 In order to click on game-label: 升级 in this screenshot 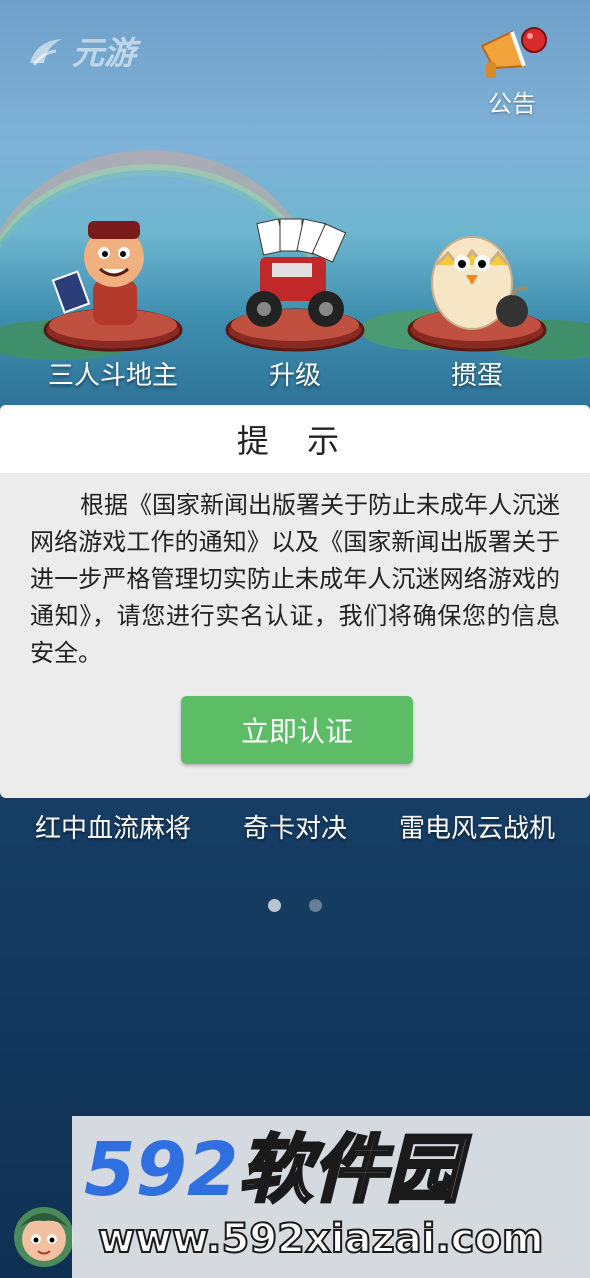, I will do `click(294, 376)`.